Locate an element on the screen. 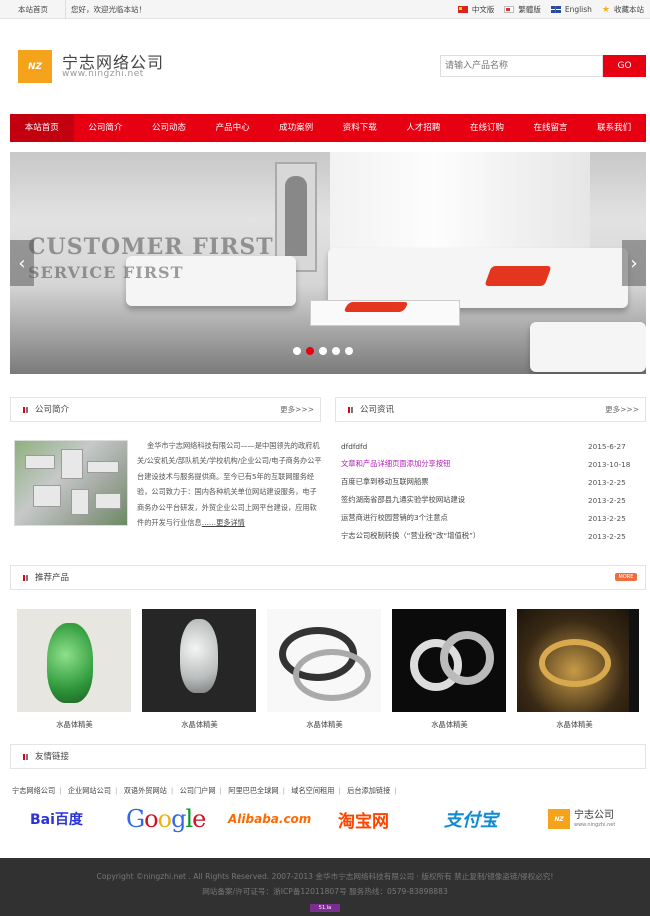  nav-about: 公司简介 is located at coordinates (106, 128).